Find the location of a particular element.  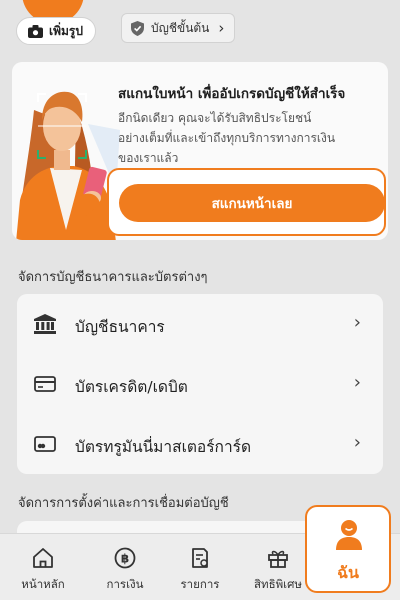

settings-section-title: จัดการการตั้งค่าและการเชื่อมต่อบัญชี is located at coordinates (123, 503).